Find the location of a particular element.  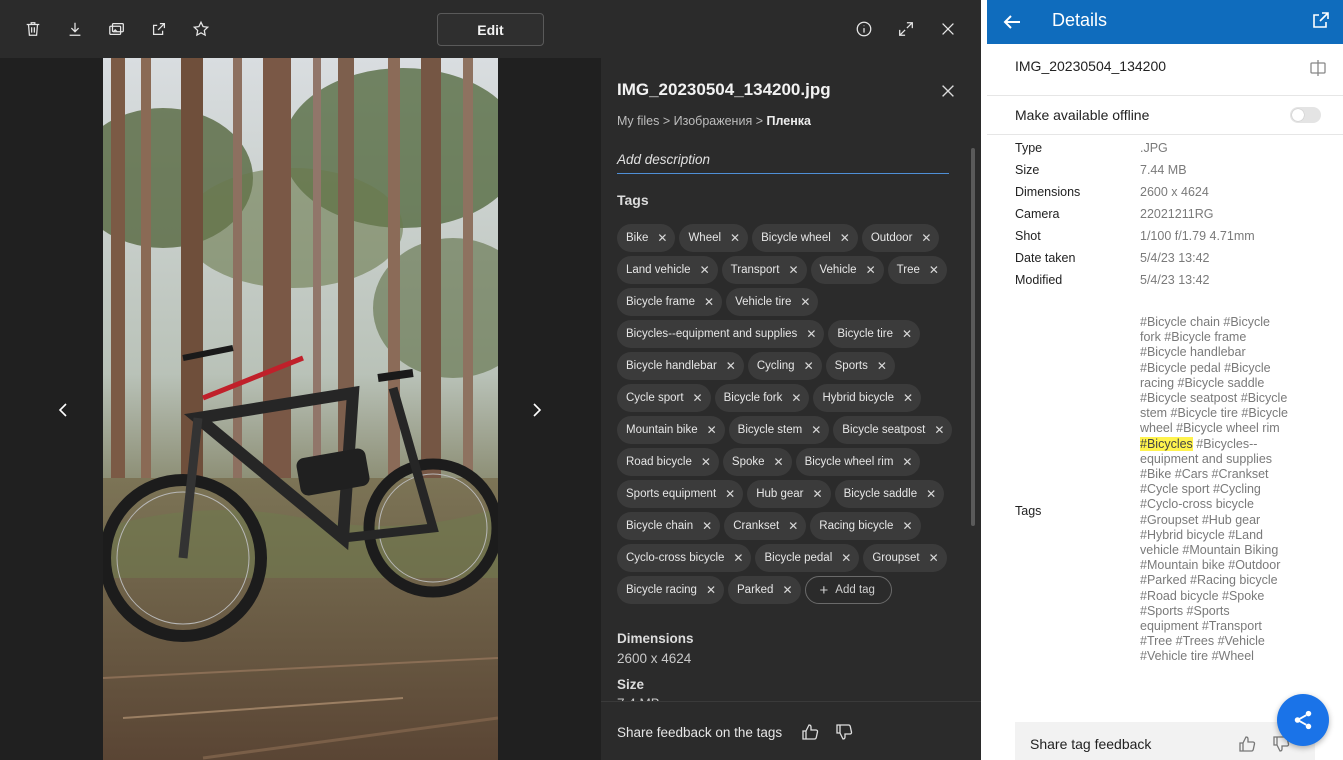

tag-chip: Parked ✕ is located at coordinates (764, 590).